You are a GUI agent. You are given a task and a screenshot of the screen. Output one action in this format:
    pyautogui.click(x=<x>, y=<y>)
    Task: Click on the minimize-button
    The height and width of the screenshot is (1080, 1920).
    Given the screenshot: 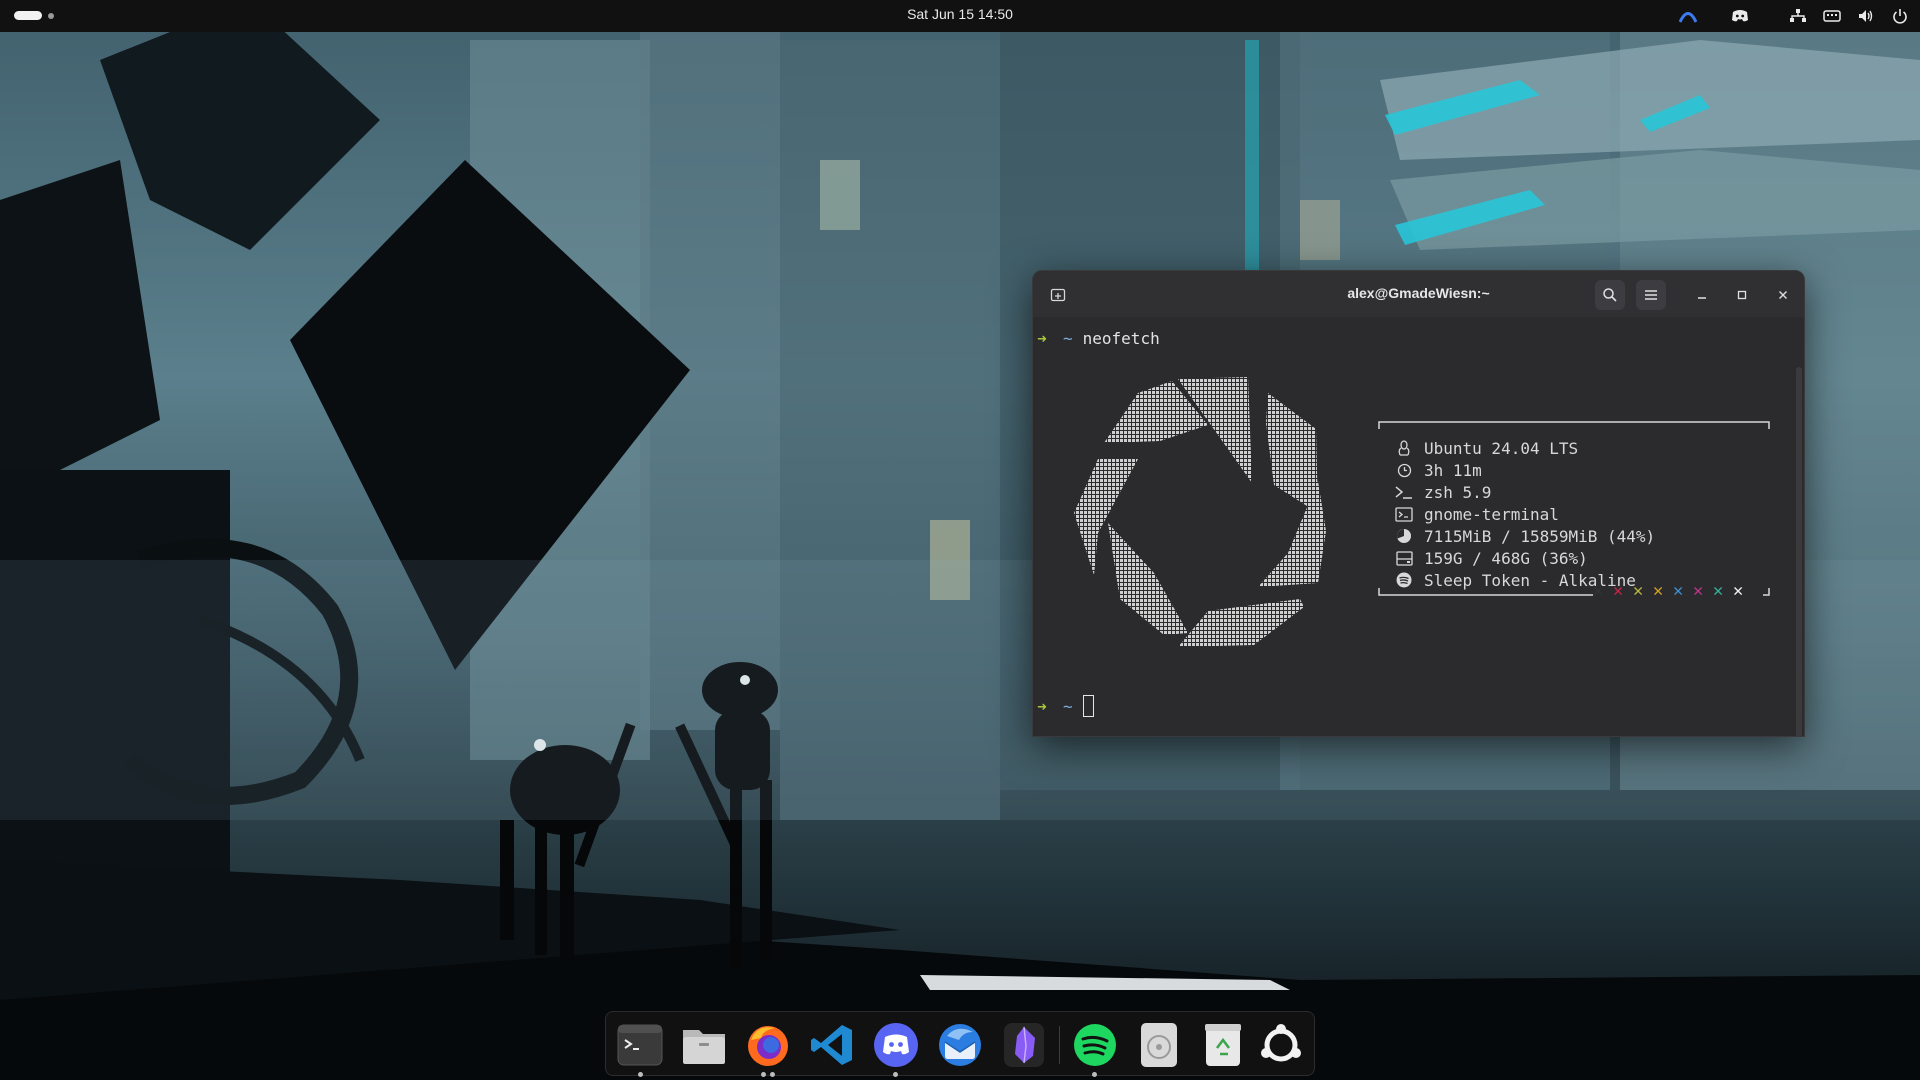 What is the action you would take?
    pyautogui.click(x=1702, y=295)
    